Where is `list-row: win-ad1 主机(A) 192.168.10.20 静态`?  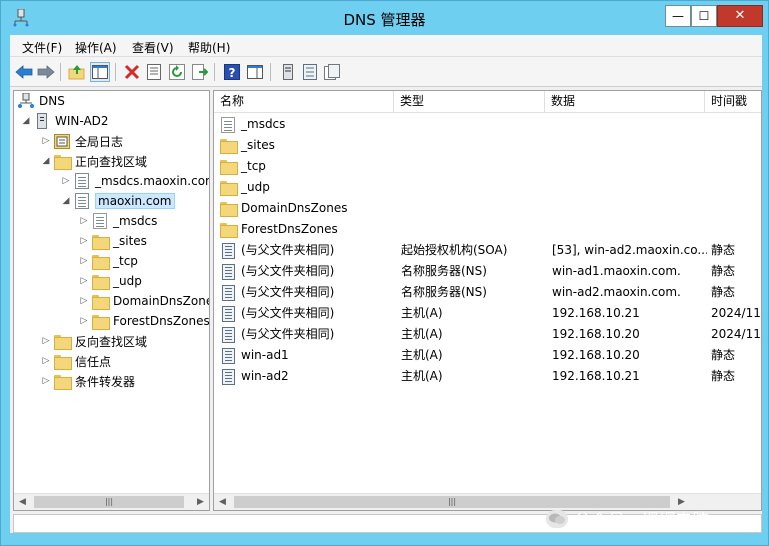
list-row: win-ad1 主机(A) 192.168.10.20 静态 is located at coordinates (487, 355).